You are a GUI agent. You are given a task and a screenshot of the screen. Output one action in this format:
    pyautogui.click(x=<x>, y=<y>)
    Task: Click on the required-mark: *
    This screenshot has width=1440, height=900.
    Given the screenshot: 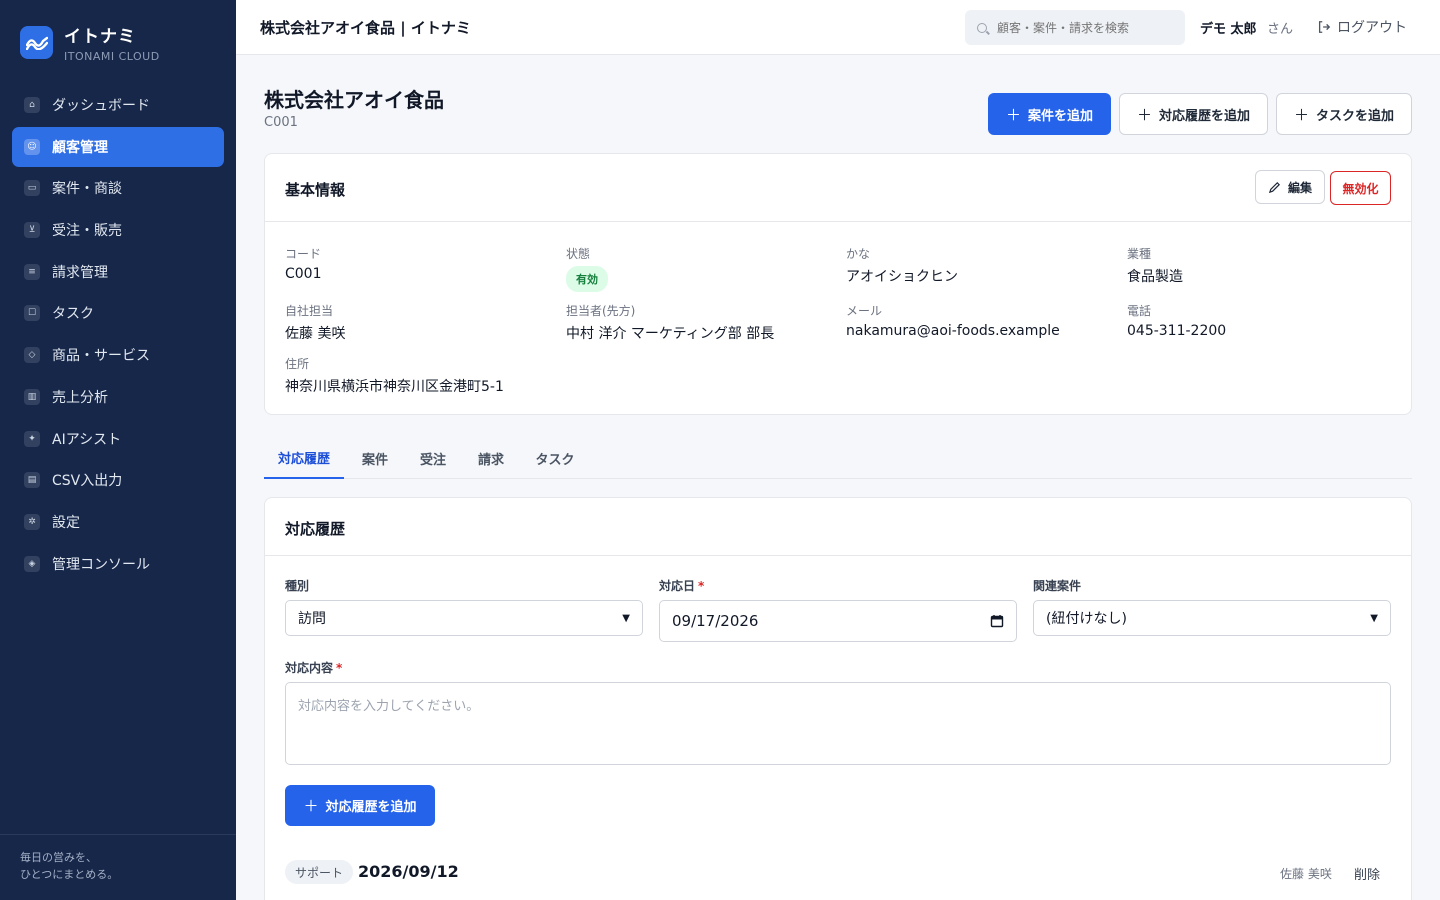 What is the action you would take?
    pyautogui.click(x=701, y=586)
    